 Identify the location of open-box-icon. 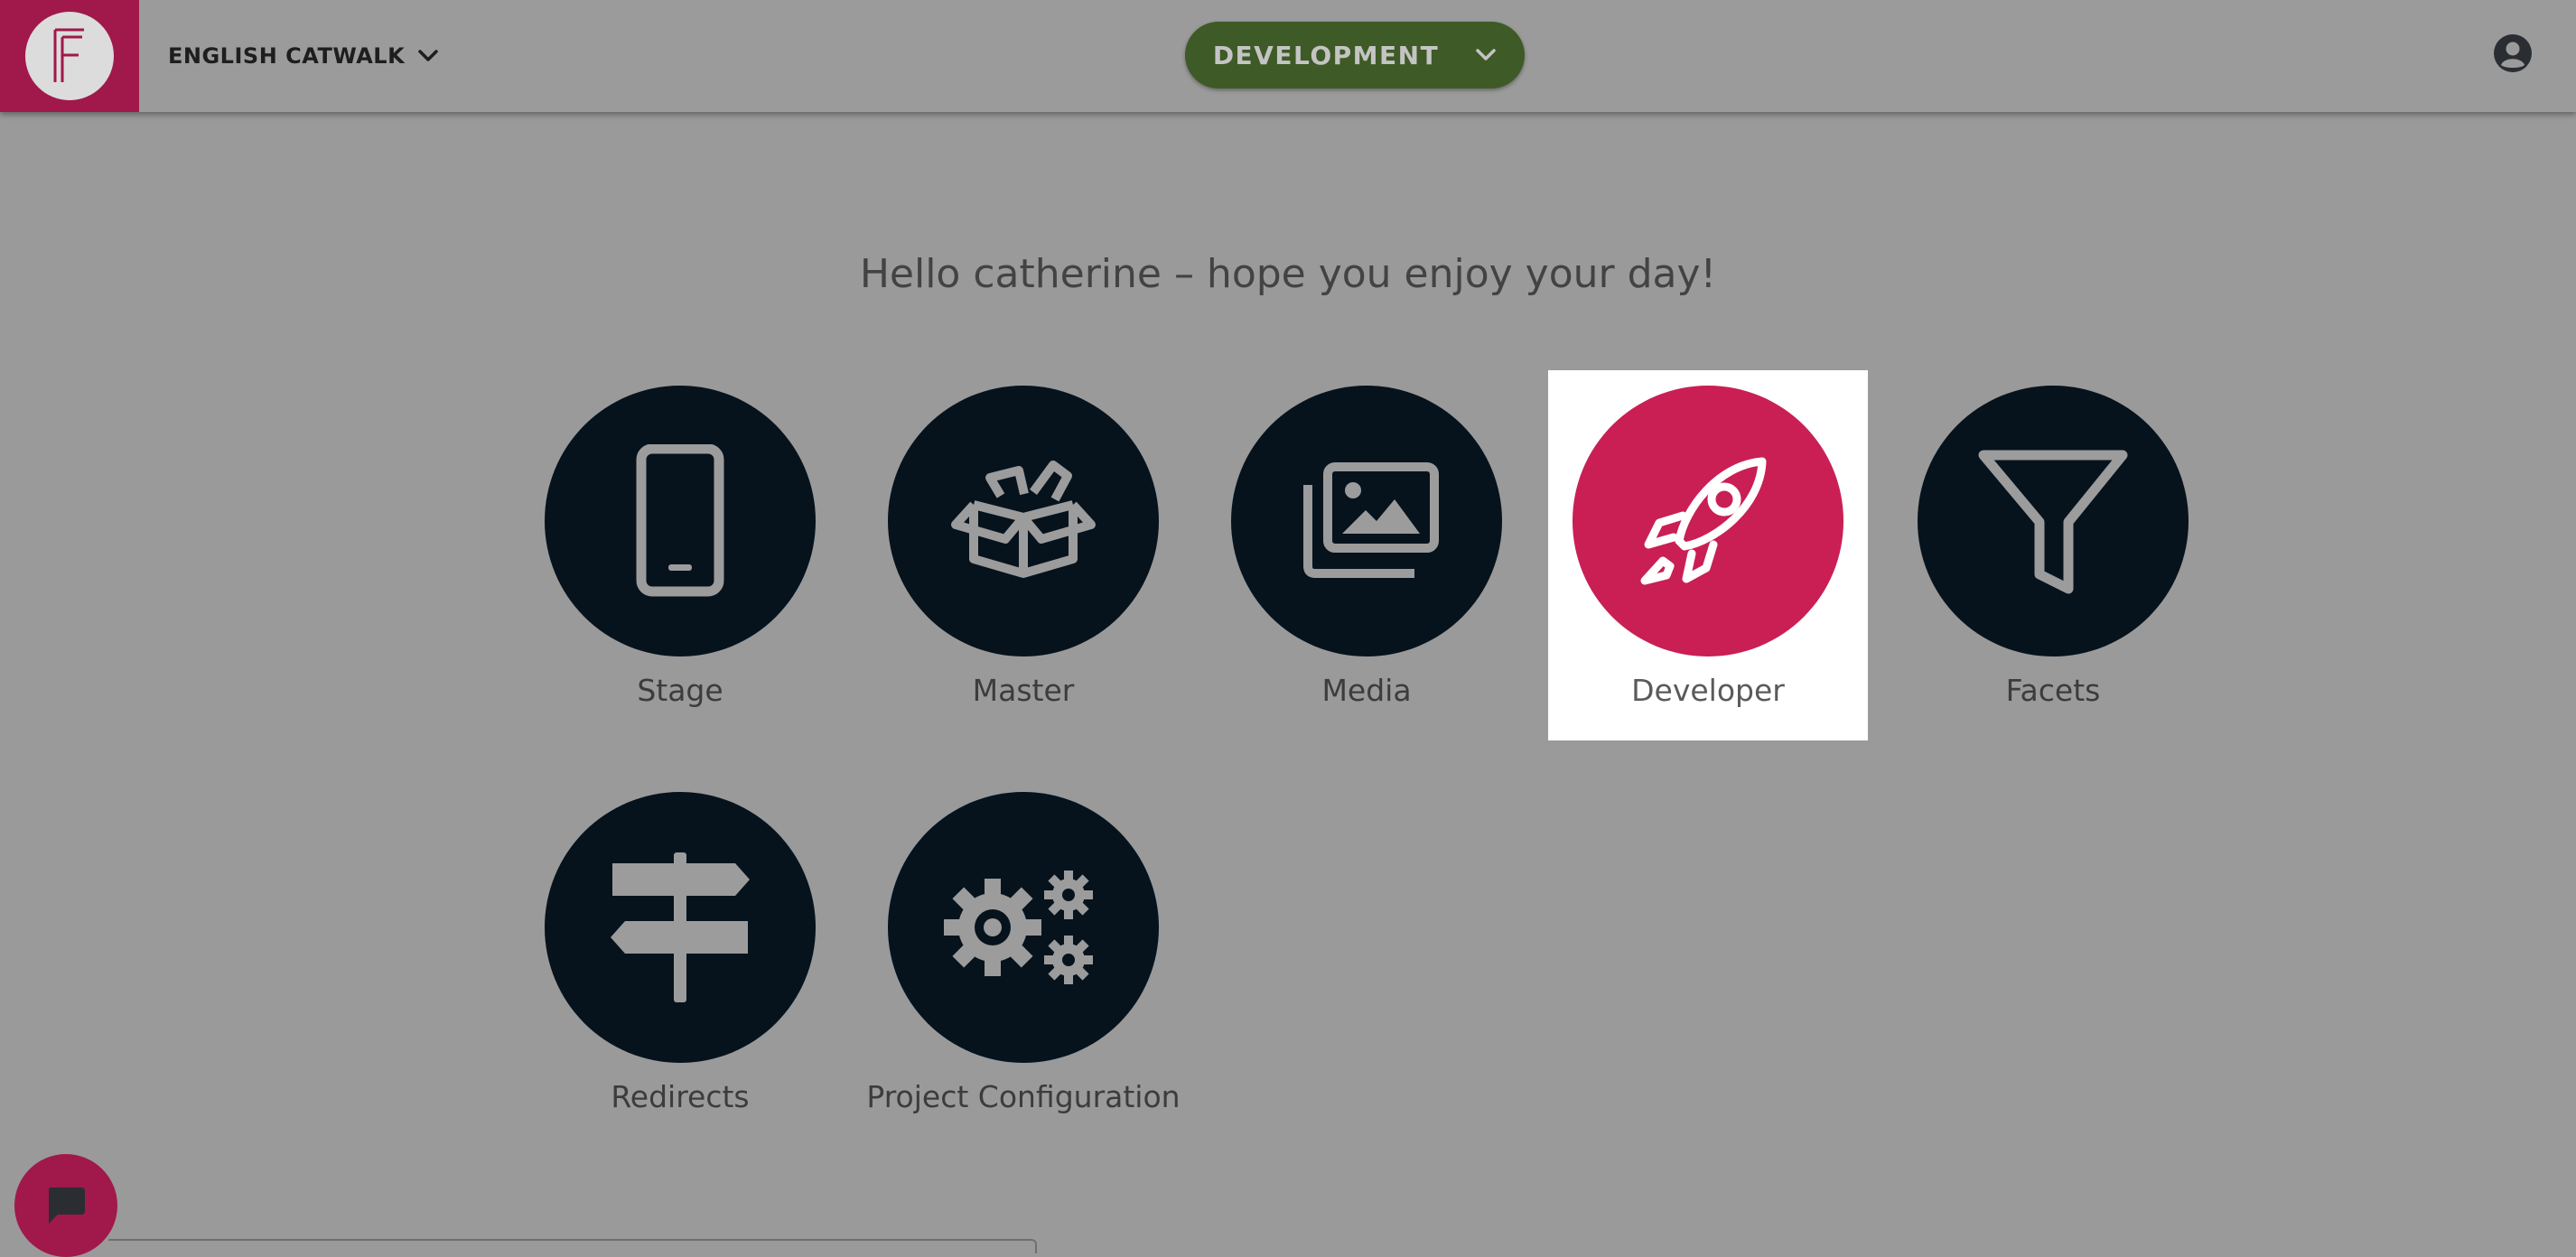
(1024, 519).